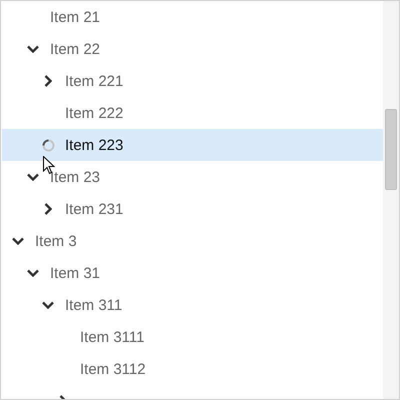 The width and height of the screenshot is (400, 400). Describe the element at coordinates (112, 337) in the screenshot. I see `tree-item: Item 3111` at that location.